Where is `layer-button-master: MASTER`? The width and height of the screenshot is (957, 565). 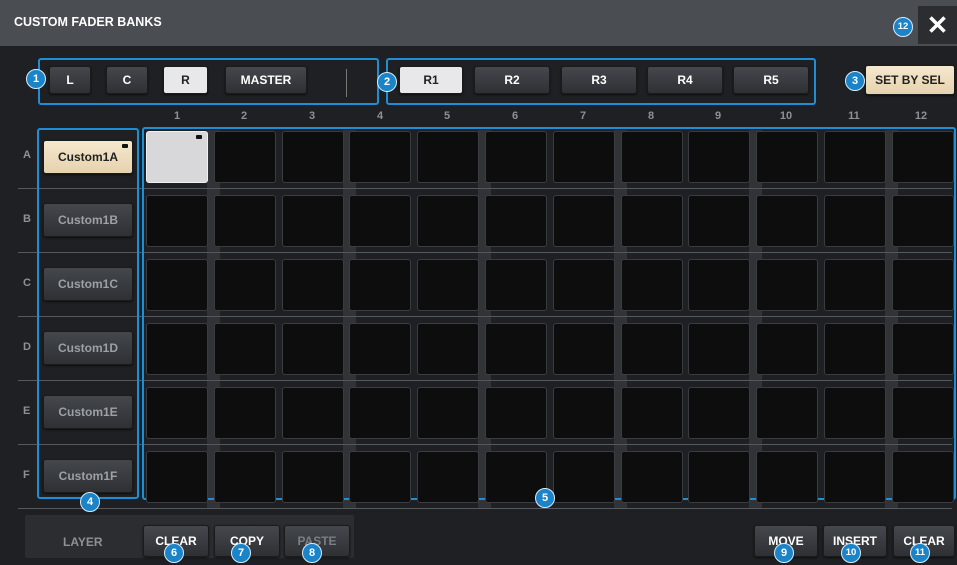
layer-button-master: MASTER is located at coordinates (266, 80).